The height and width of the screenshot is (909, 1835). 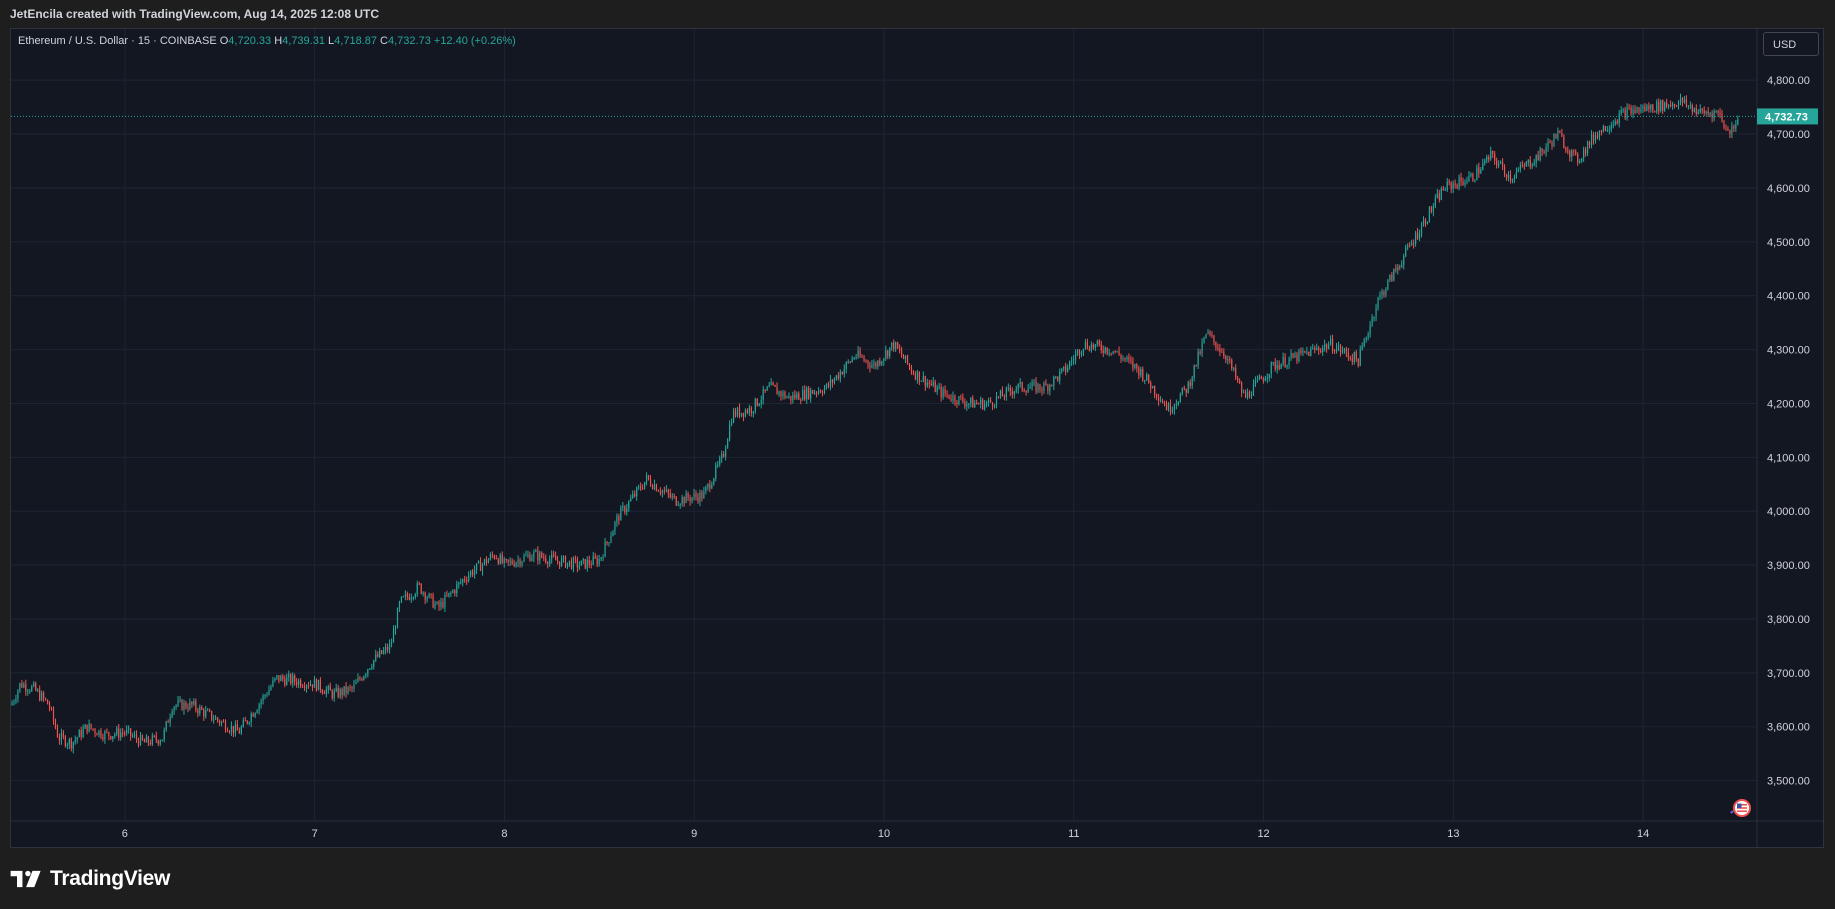 What do you see at coordinates (1740, 808) in the screenshot?
I see `us-flag-event-icon` at bounding box center [1740, 808].